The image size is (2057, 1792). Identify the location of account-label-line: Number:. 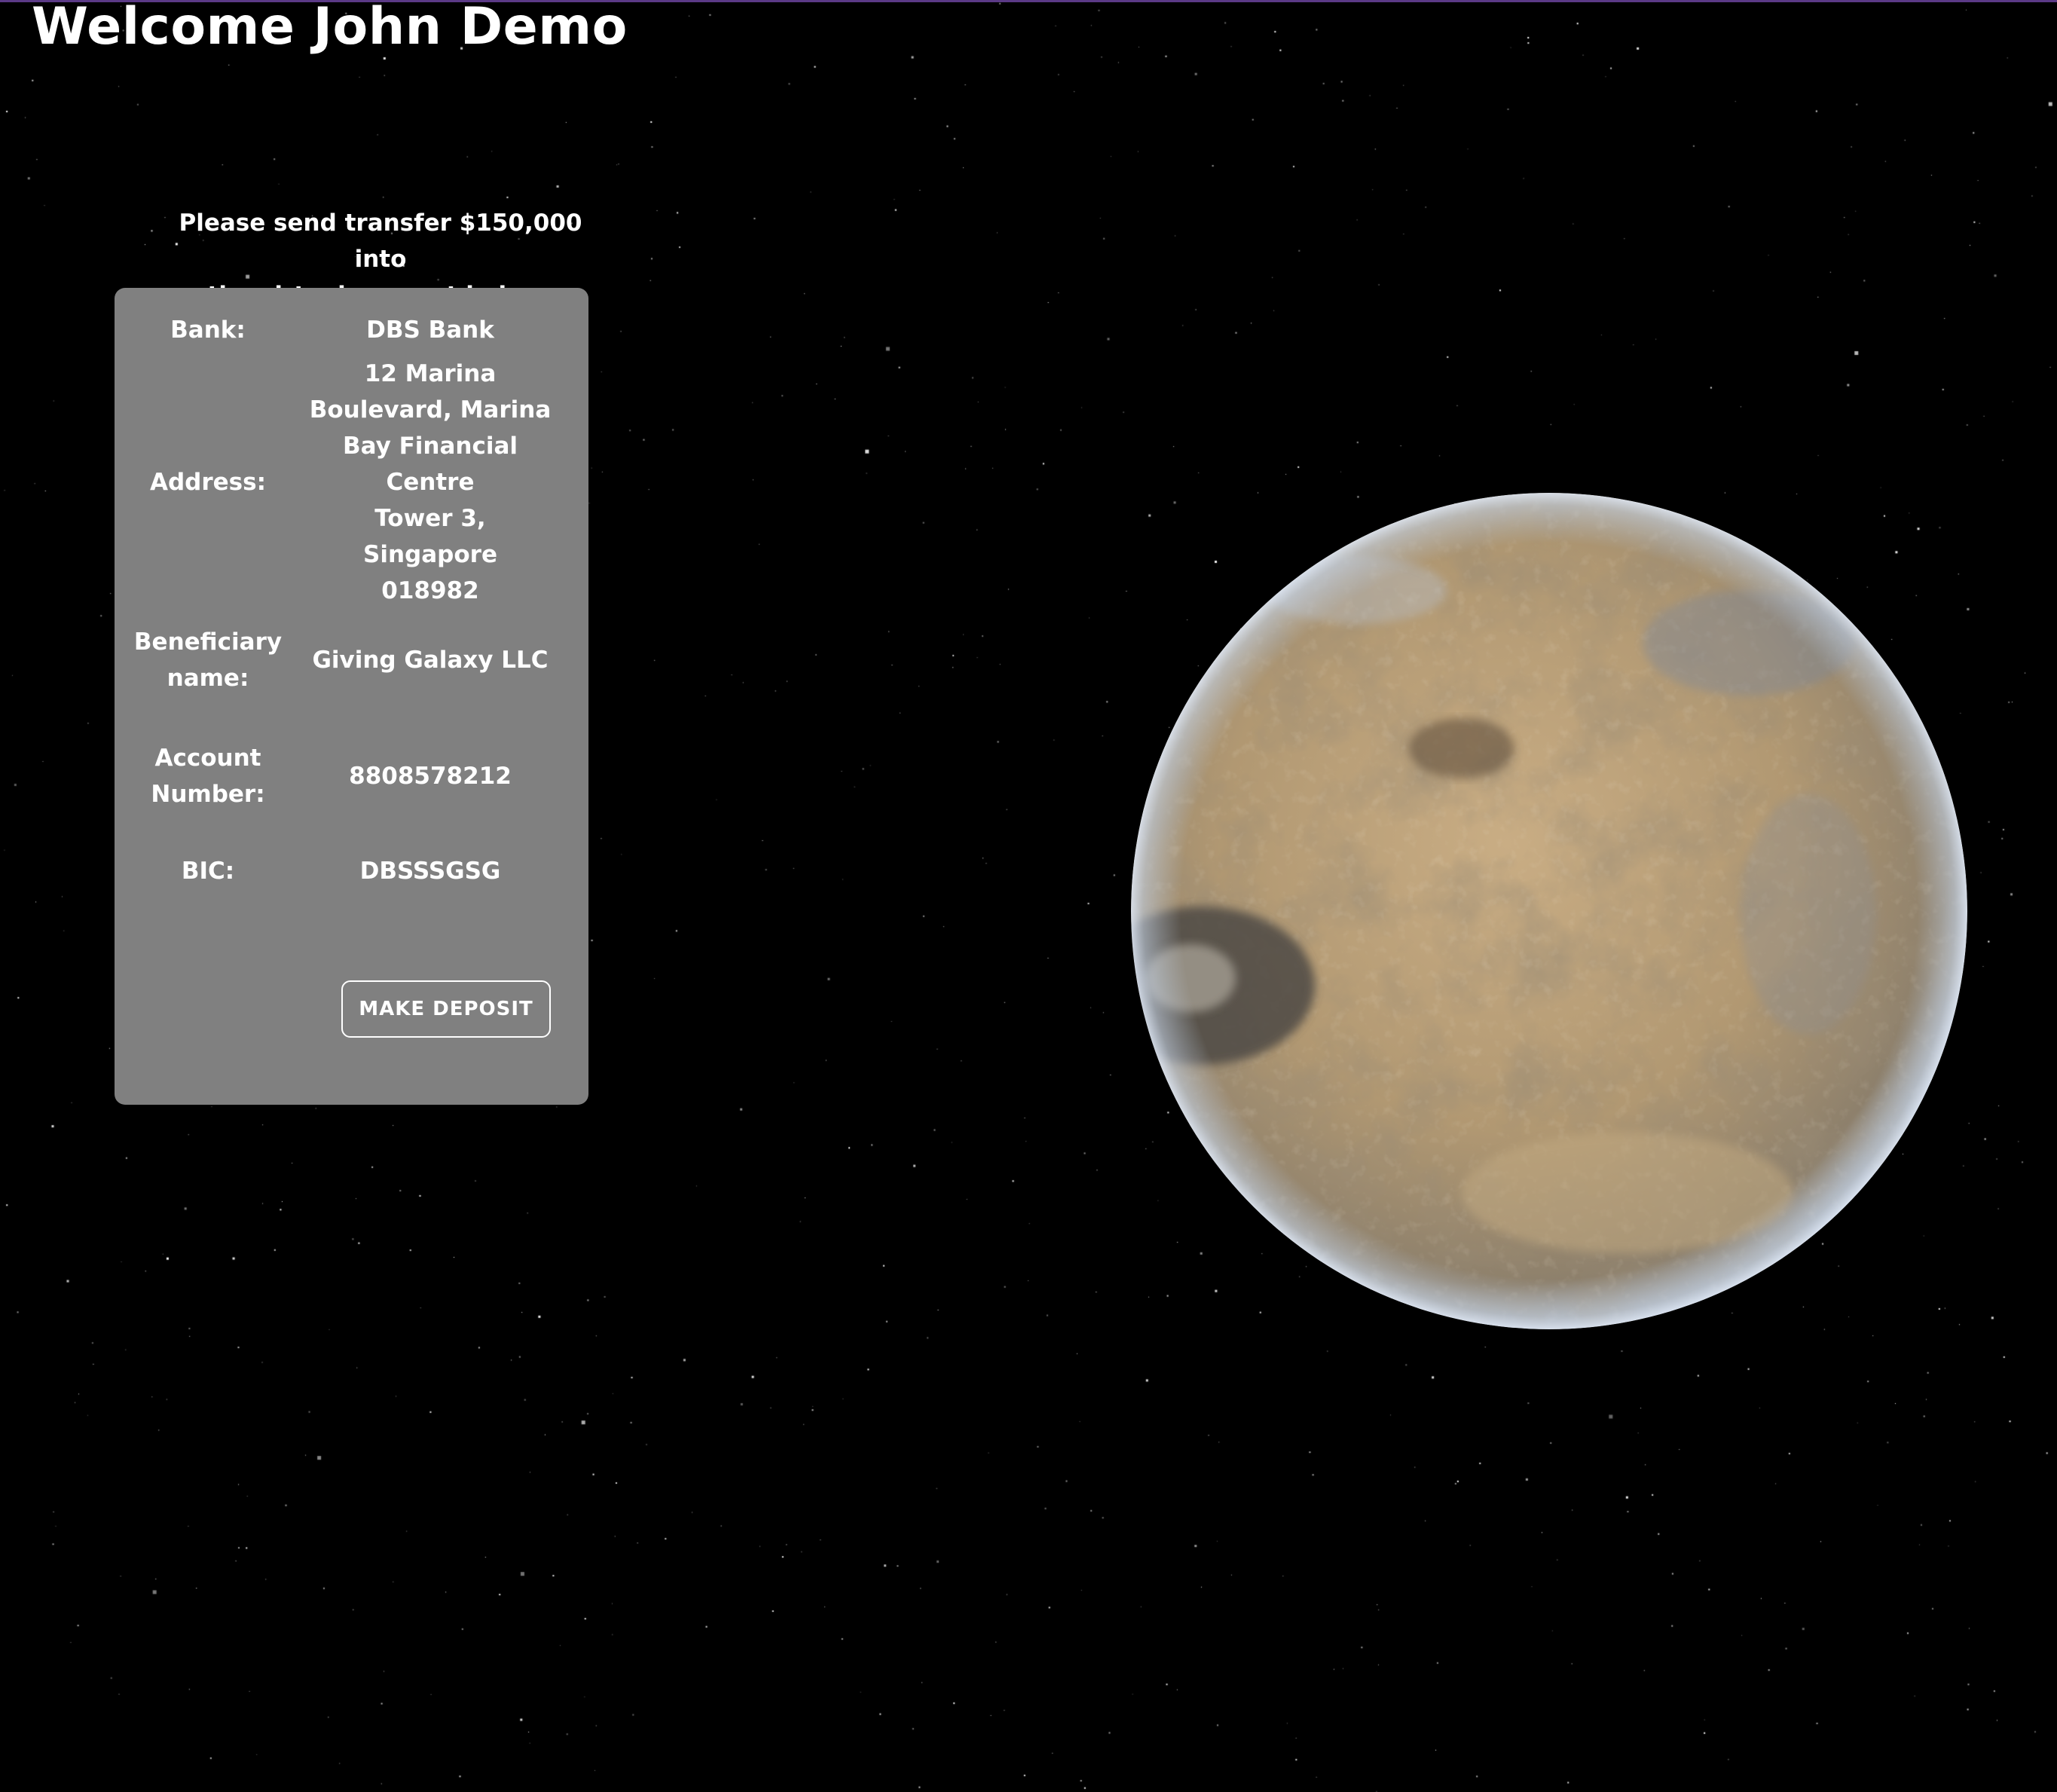
(208, 794).